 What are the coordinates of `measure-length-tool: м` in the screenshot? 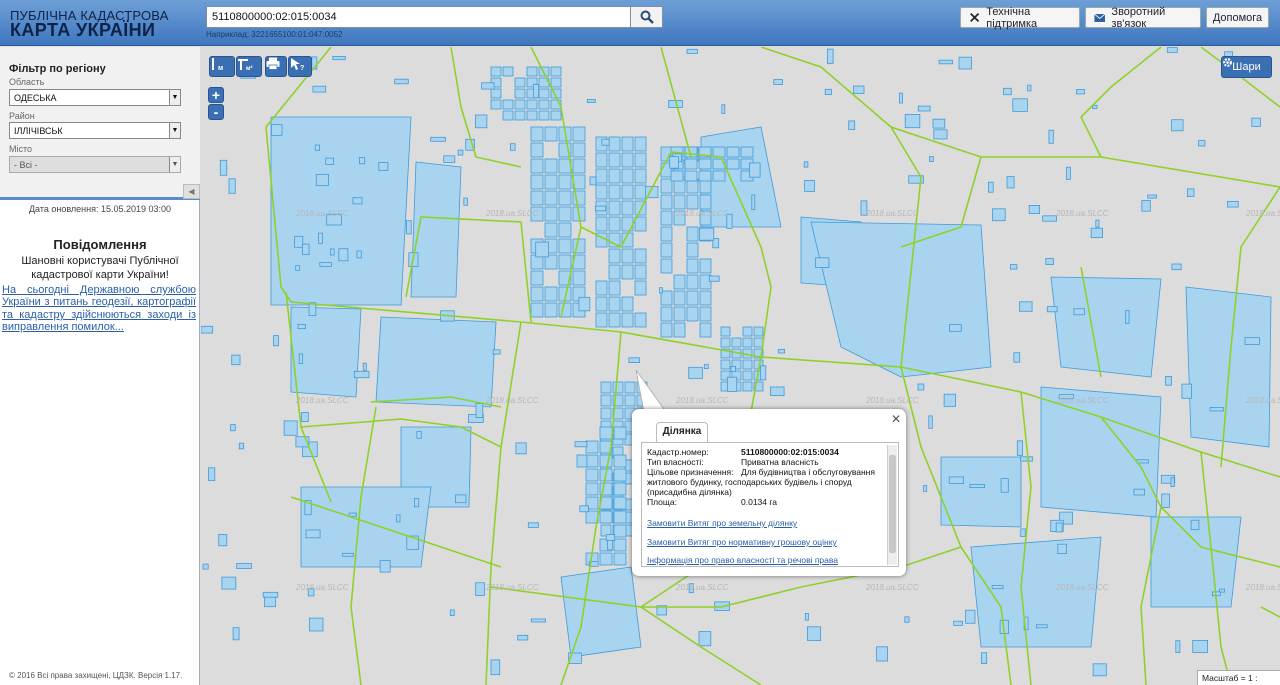 It's located at (222, 66).